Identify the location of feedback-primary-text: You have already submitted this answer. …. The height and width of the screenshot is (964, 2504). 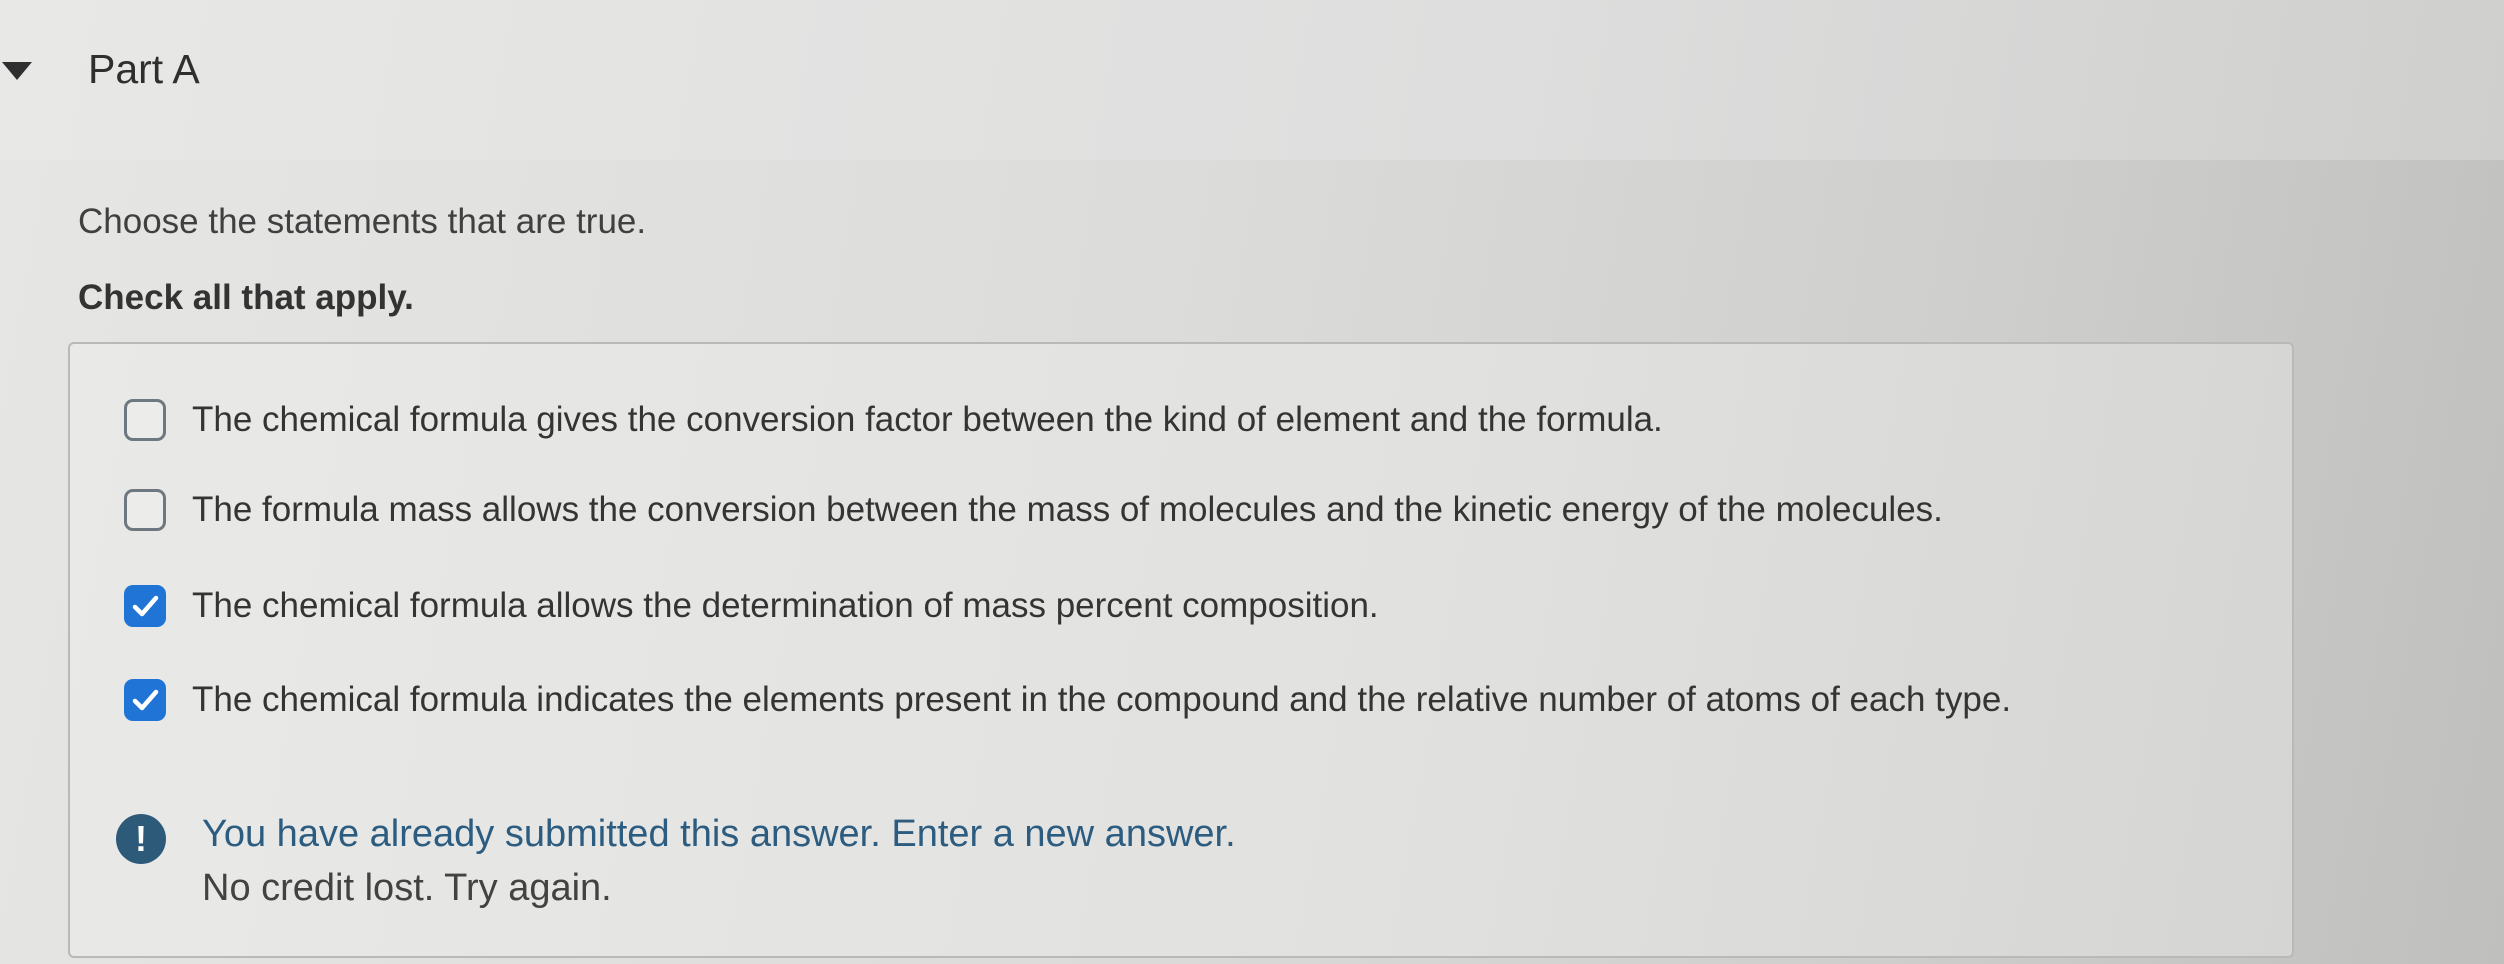
(719, 834).